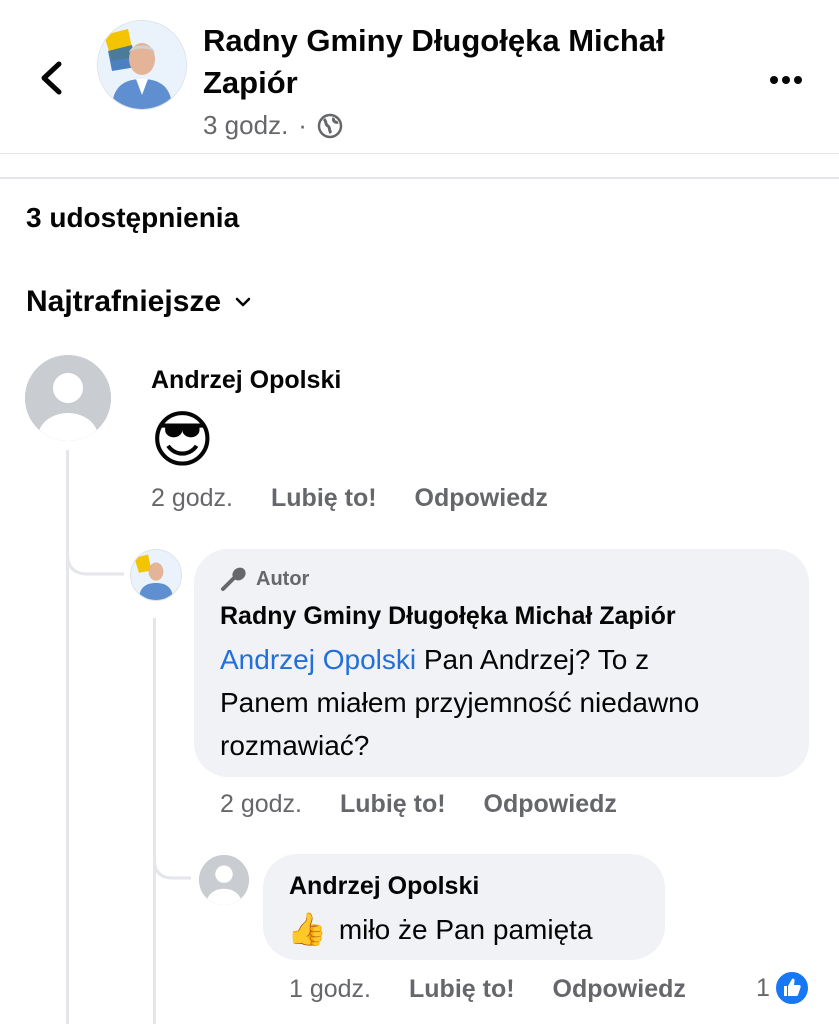 Image resolution: width=839 pixels, height=1024 pixels. Describe the element at coordinates (243, 302) in the screenshot. I see `chevron-down-icon` at that location.